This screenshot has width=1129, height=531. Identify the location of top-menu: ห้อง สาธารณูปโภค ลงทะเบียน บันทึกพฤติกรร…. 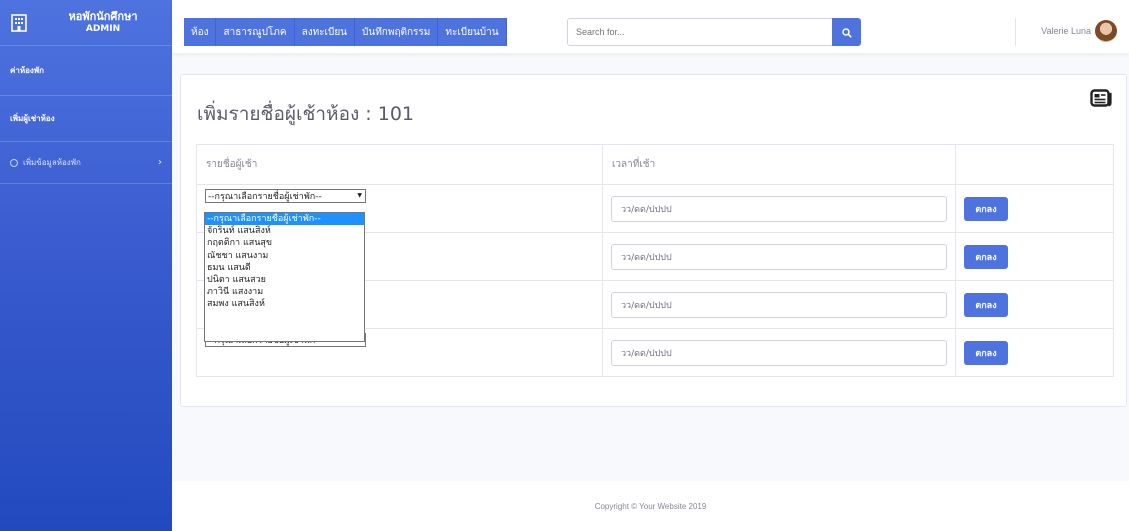
(345, 32).